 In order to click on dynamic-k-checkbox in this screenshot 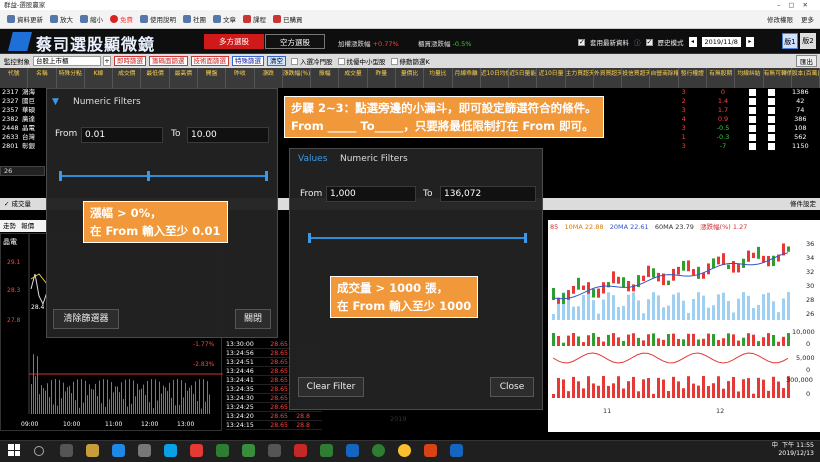, I will do `click(394, 61)`.